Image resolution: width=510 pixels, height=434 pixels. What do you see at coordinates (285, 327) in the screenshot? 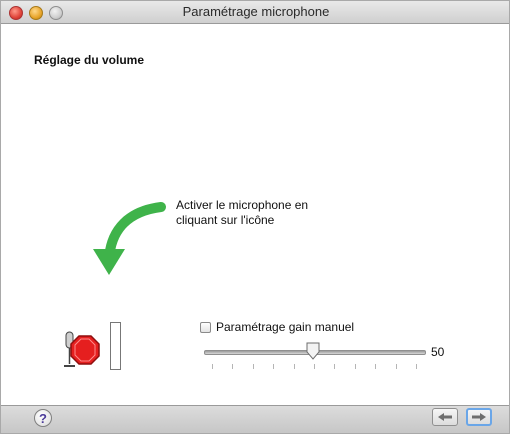
I see `manual-gain-label: Paramétrage gain manuel` at bounding box center [285, 327].